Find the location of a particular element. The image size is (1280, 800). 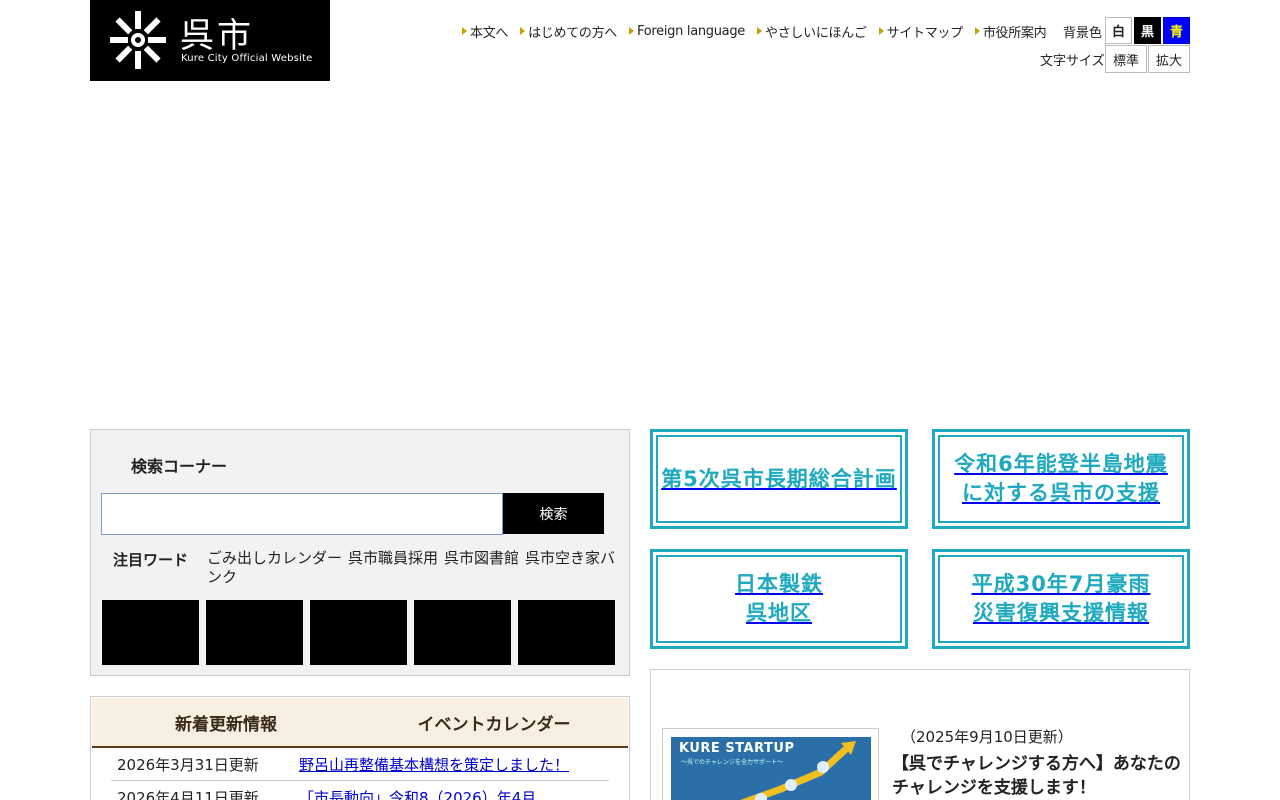

article-date: （2025年9月10日更新） is located at coordinates (987, 737).